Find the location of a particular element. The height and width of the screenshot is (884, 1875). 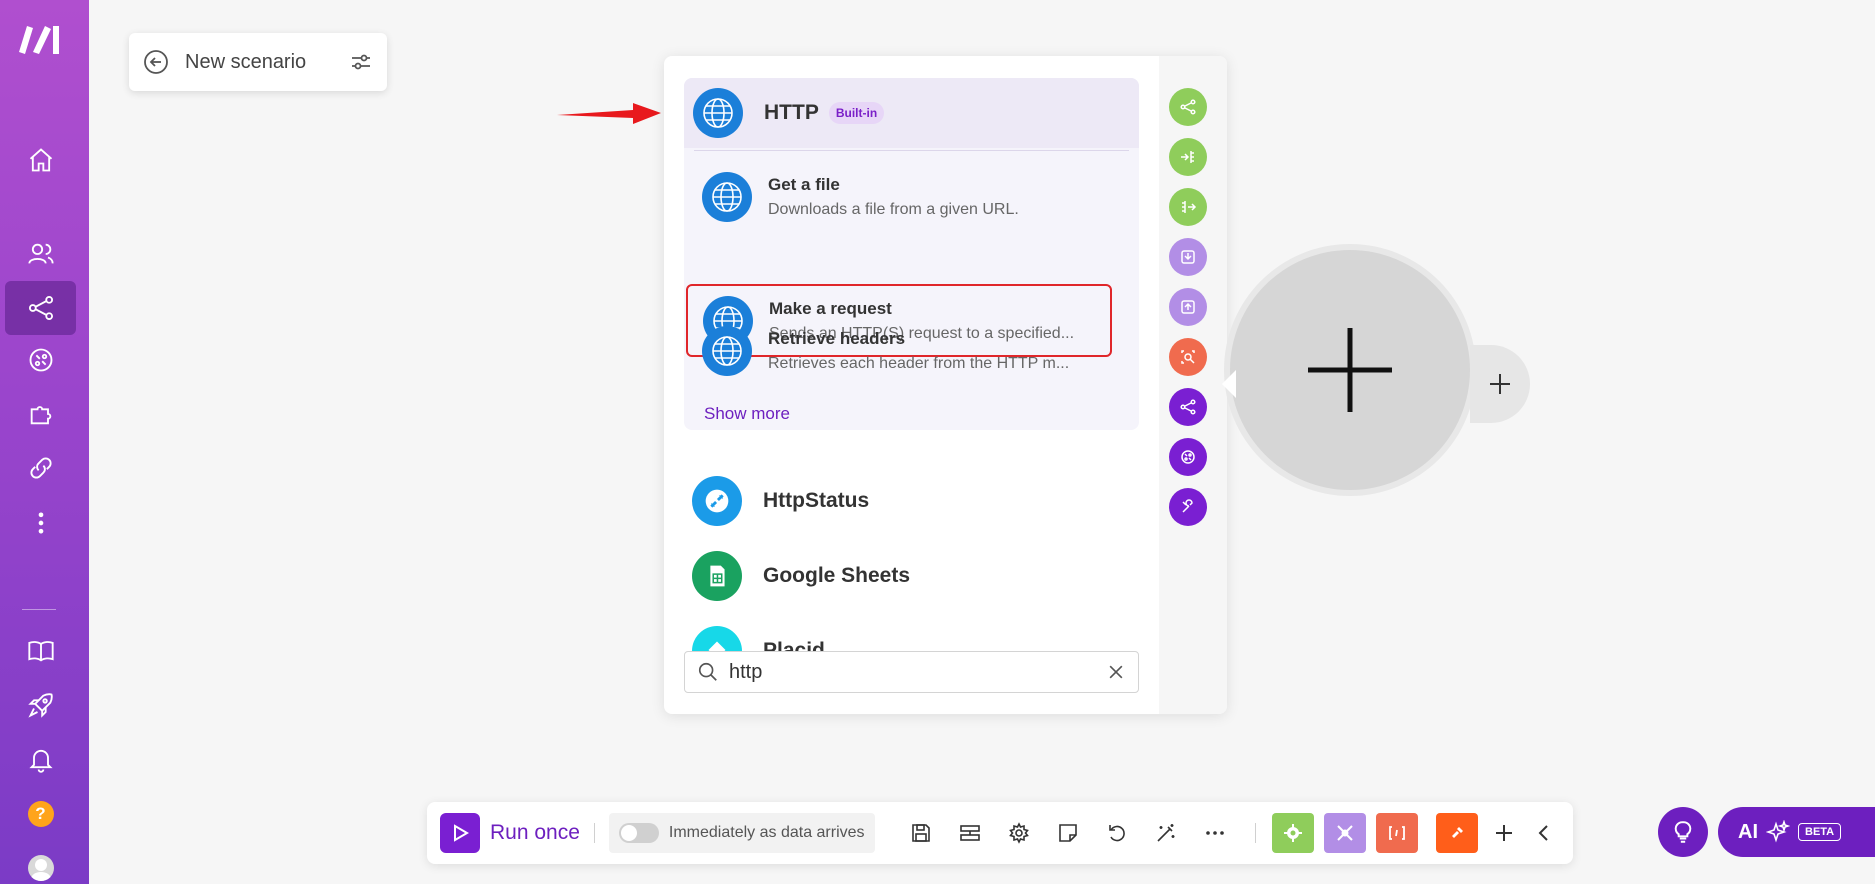

sidebar-item-scenarios is located at coordinates (40, 308).